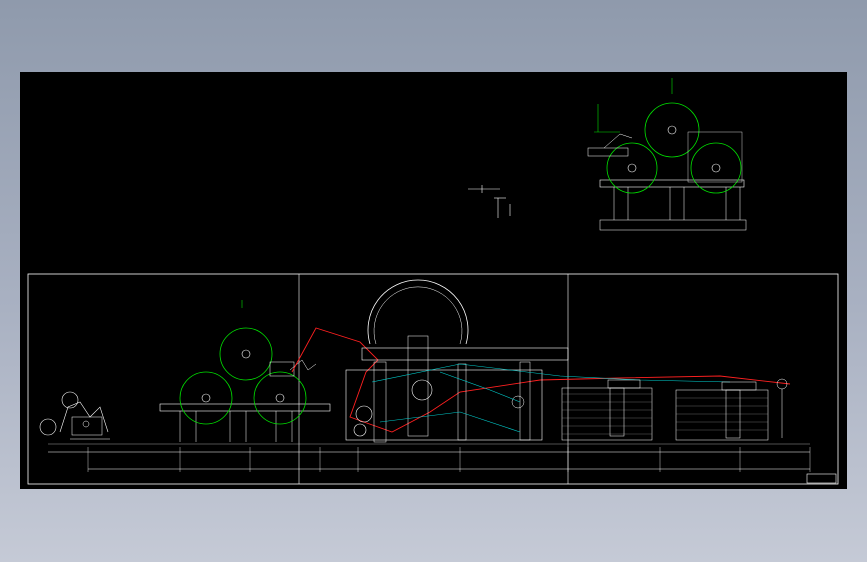 This screenshot has height=562, width=867. I want to click on unwind-stand, so click(74, 415).